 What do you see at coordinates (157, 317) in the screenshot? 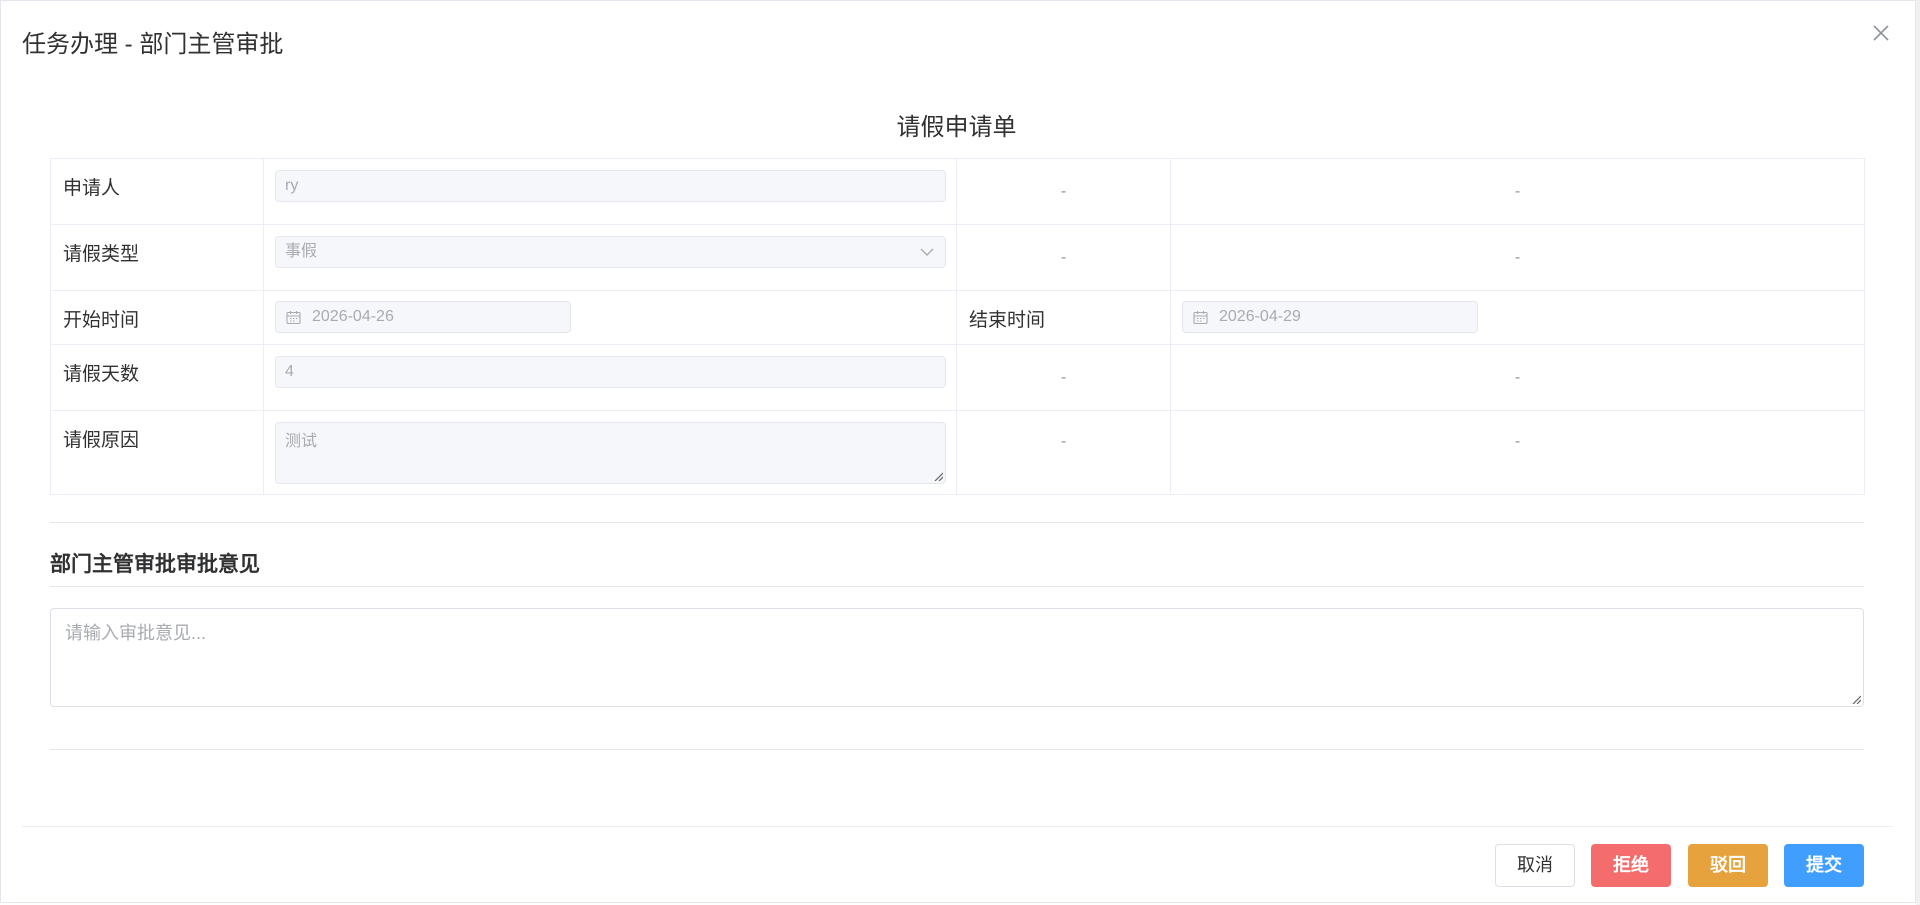
I see `start-time-label: 开始时间` at bounding box center [157, 317].